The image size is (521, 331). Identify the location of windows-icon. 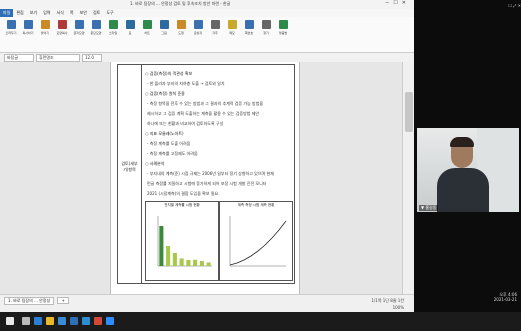
(10, 321).